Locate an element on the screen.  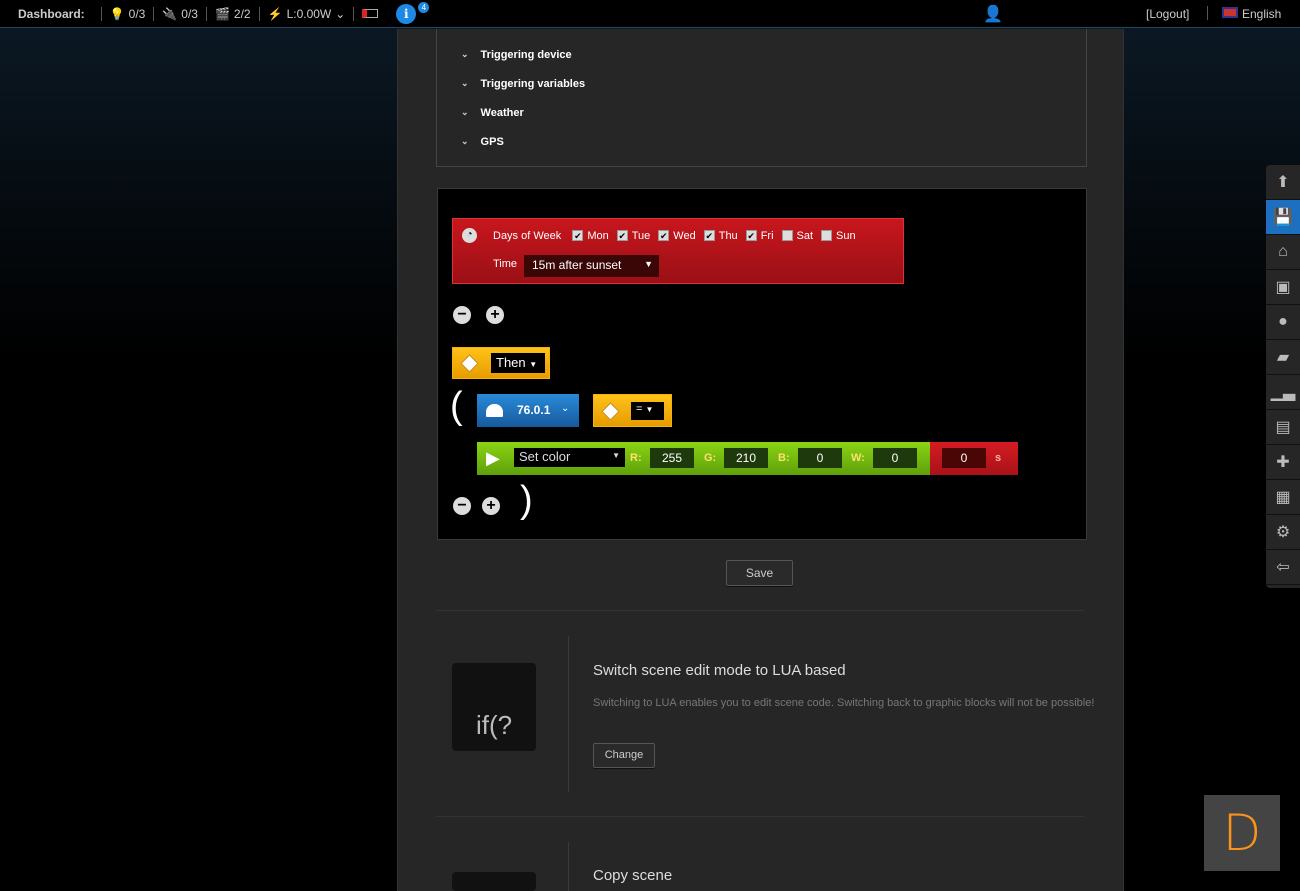
device-icon is located at coordinates (494, 410).